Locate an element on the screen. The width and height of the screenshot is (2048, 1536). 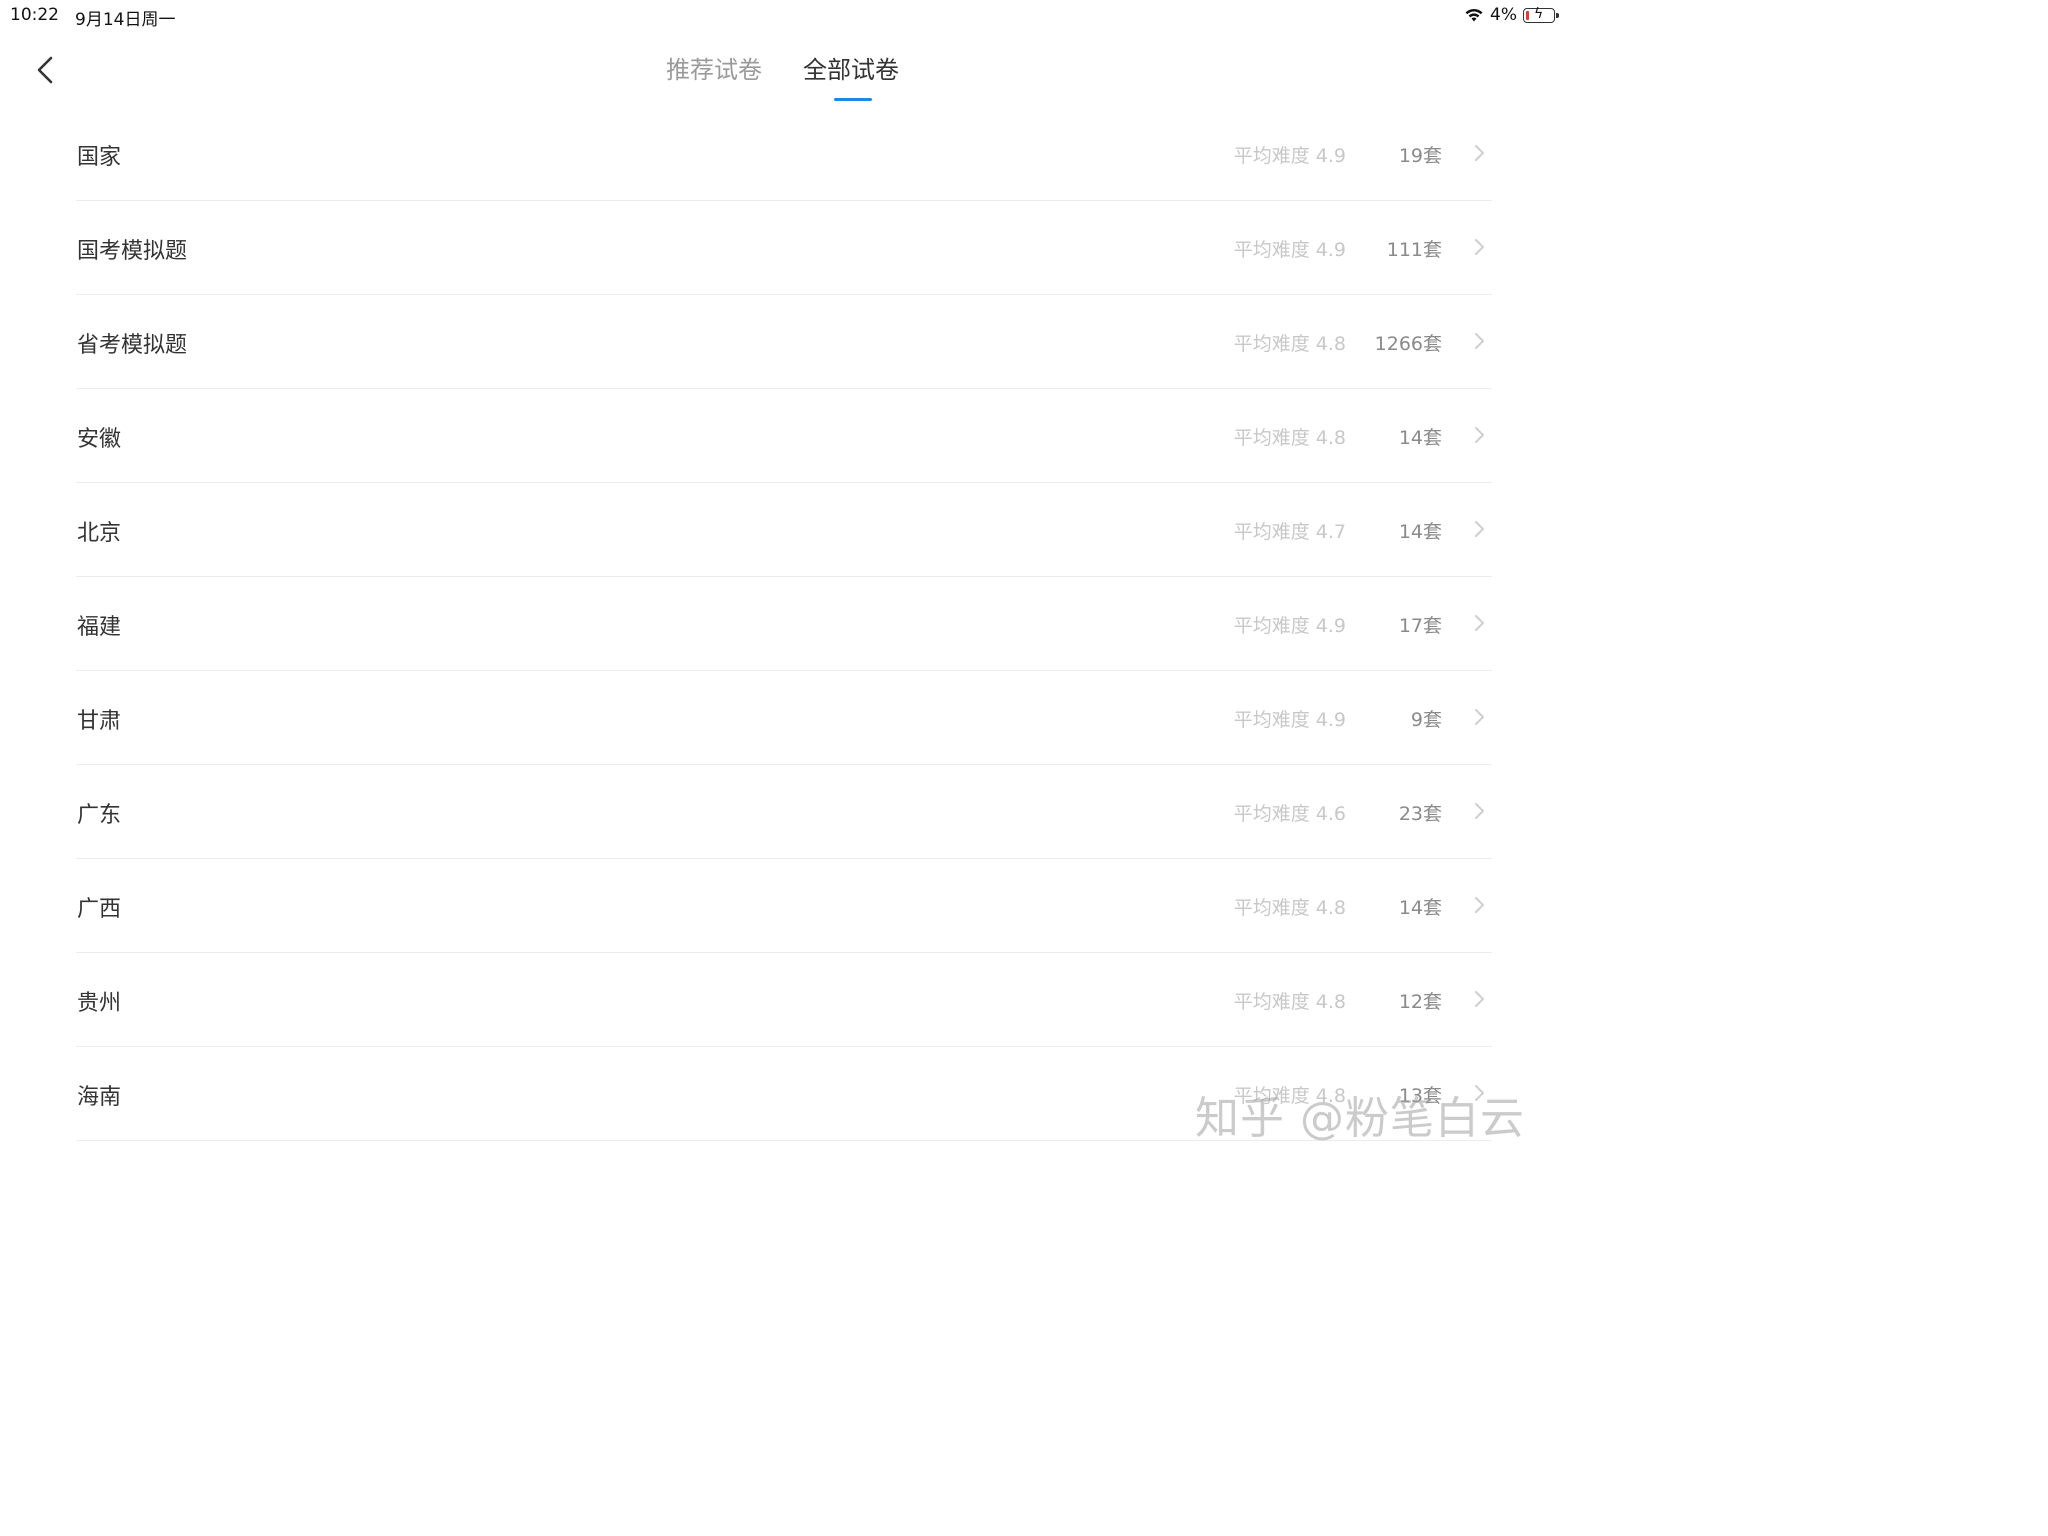
list-item-name: 北京 is located at coordinates (99, 533).